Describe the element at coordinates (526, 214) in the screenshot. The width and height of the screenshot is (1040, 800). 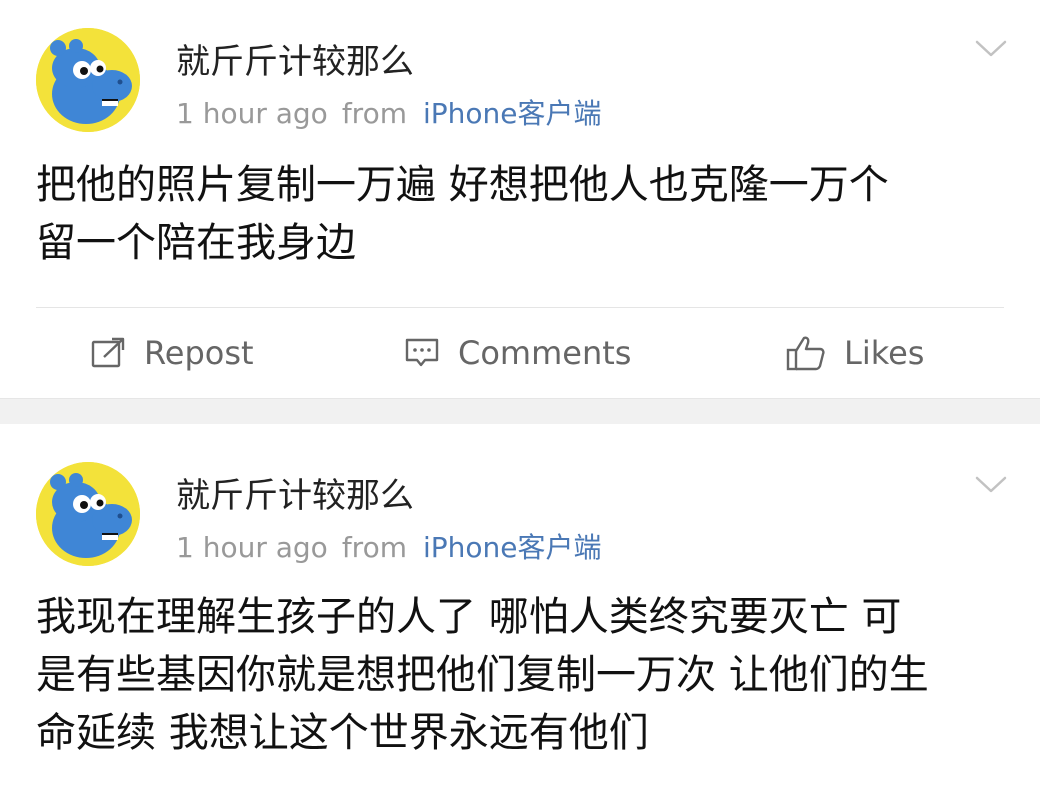
I see `post-text: 把他的照片复制一万遍 好想把他人也克隆一万个 留一个陪在我身边` at that location.